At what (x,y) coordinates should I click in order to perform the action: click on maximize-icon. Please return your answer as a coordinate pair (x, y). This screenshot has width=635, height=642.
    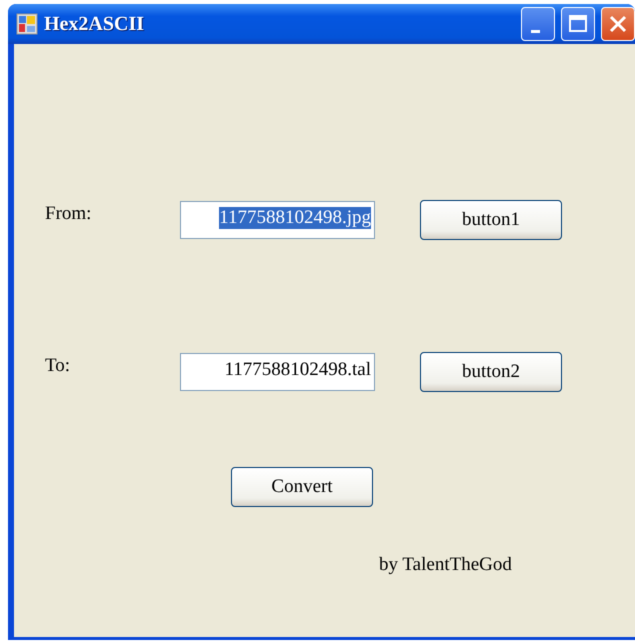
    Looking at the image, I should click on (578, 24).